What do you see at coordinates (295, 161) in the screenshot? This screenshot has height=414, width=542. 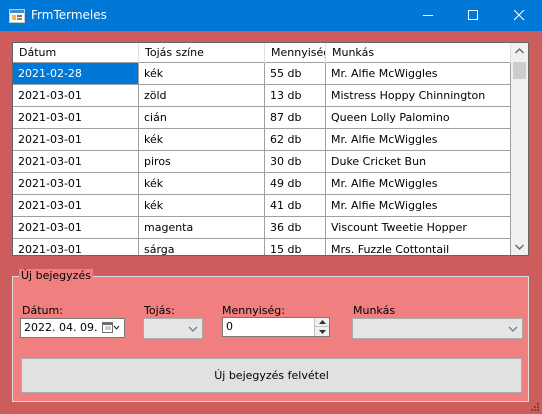 I see `cell-quantity: 30 db` at bounding box center [295, 161].